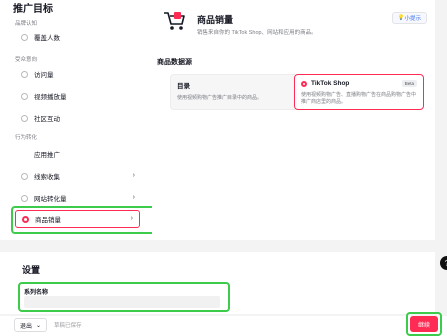 Image resolution: width=447 pixels, height=336 pixels. What do you see at coordinates (50, 97) in the screenshot?
I see `option-label: 视频播放量` at bounding box center [50, 97].